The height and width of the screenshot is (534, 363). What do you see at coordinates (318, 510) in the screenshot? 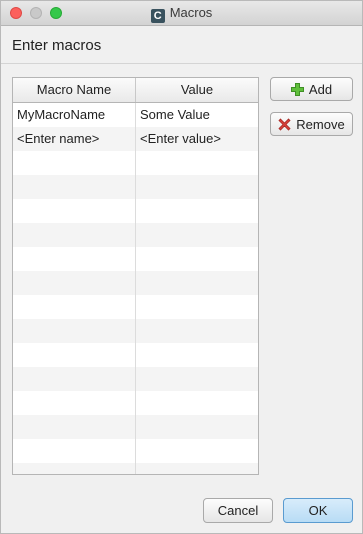
I see `ok-button: OK` at bounding box center [318, 510].